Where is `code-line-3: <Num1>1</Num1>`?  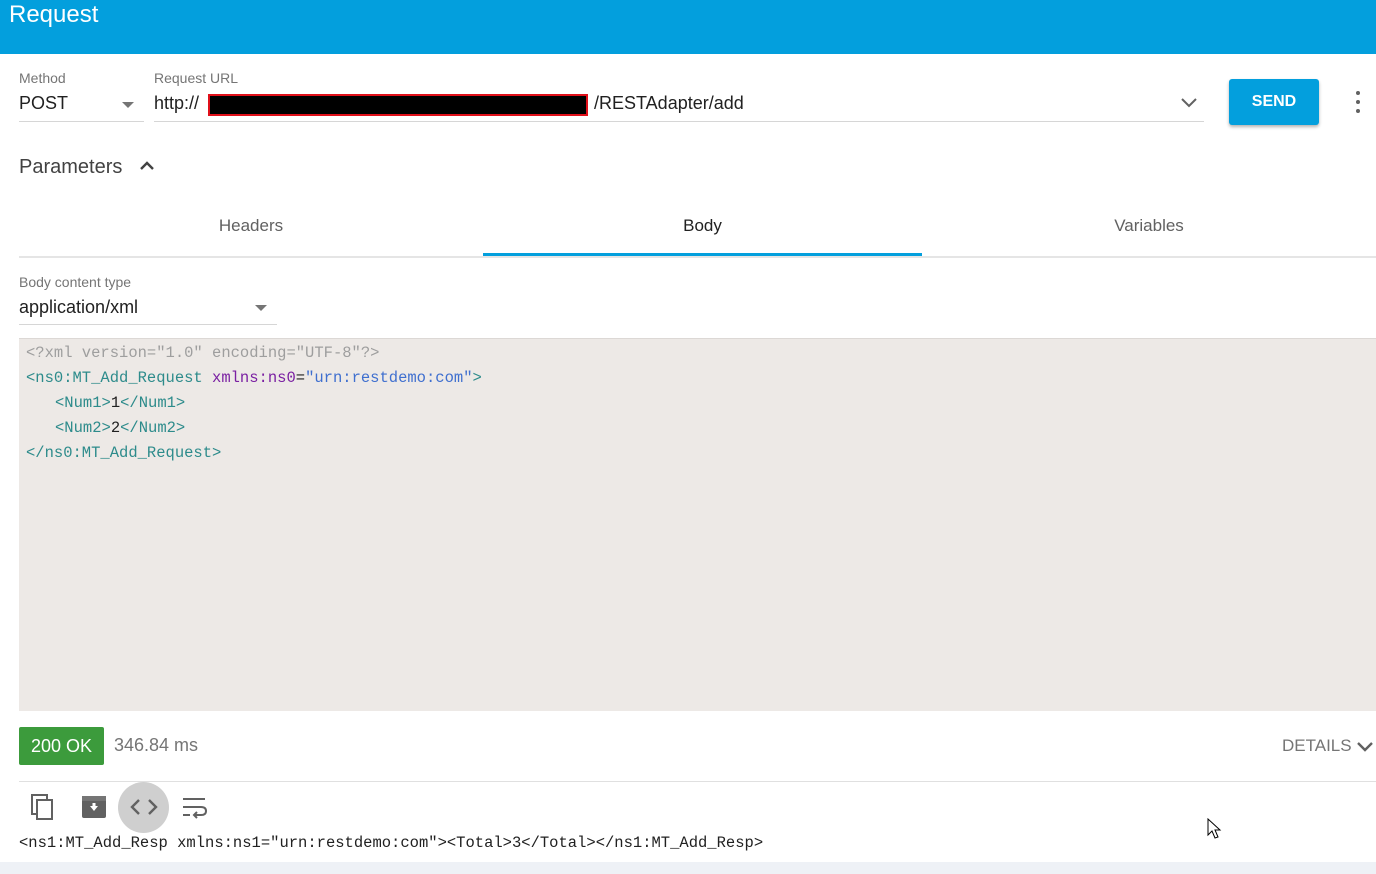 code-line-3: <Num1>1</Num1> is located at coordinates (120, 403).